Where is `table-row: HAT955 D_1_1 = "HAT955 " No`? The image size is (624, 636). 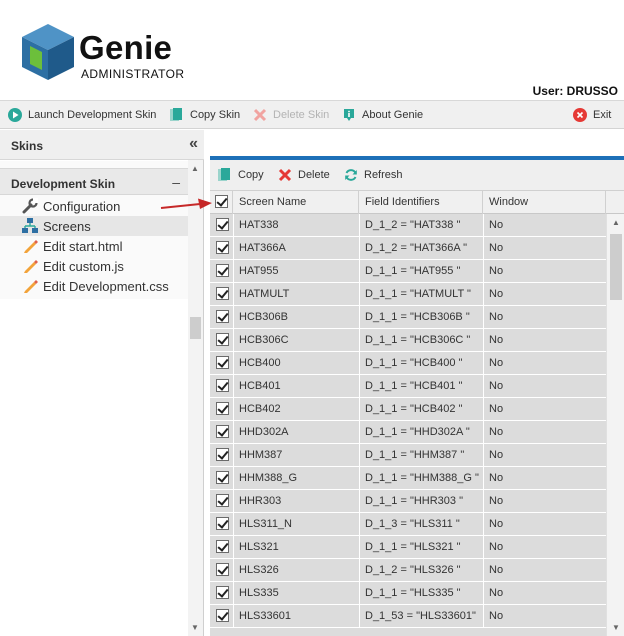 table-row: HAT955 D_1_1 = "HAT955 " No is located at coordinates (408, 271).